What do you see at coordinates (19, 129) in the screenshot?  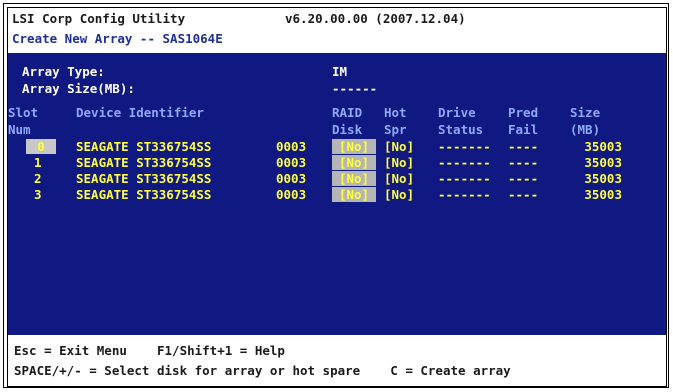 I see `col-slot-header-2: Num` at bounding box center [19, 129].